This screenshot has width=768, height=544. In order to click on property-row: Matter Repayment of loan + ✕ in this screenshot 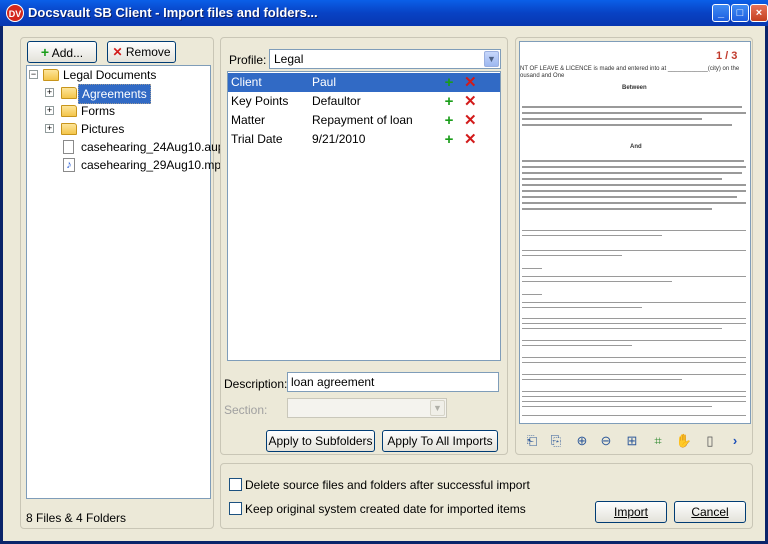, I will do `click(364, 120)`.